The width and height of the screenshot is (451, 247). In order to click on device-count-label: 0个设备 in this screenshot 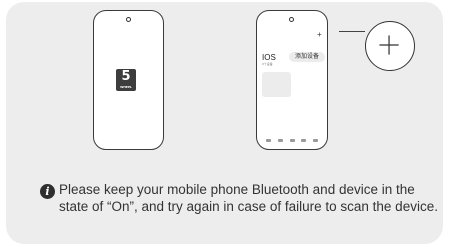, I will do `click(267, 64)`.